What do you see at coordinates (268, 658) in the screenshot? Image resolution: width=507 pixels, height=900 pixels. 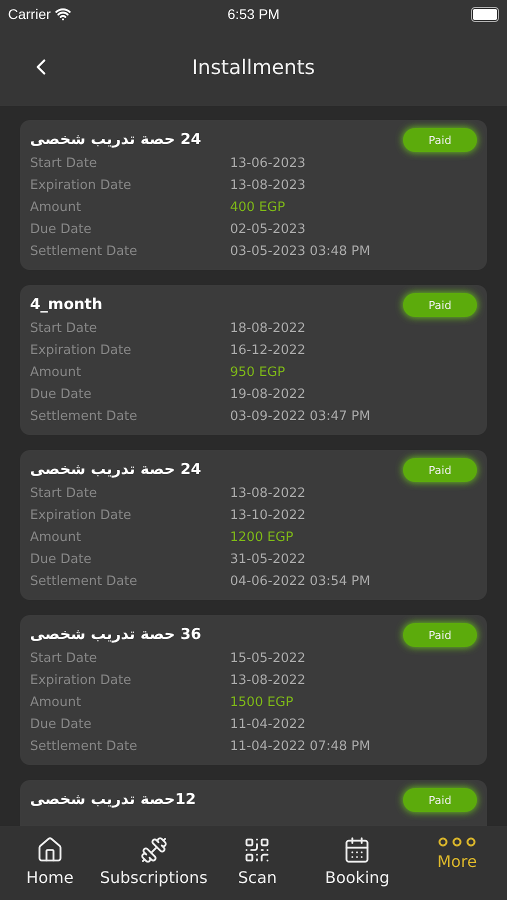 I see `field-value: 15-05-2022` at bounding box center [268, 658].